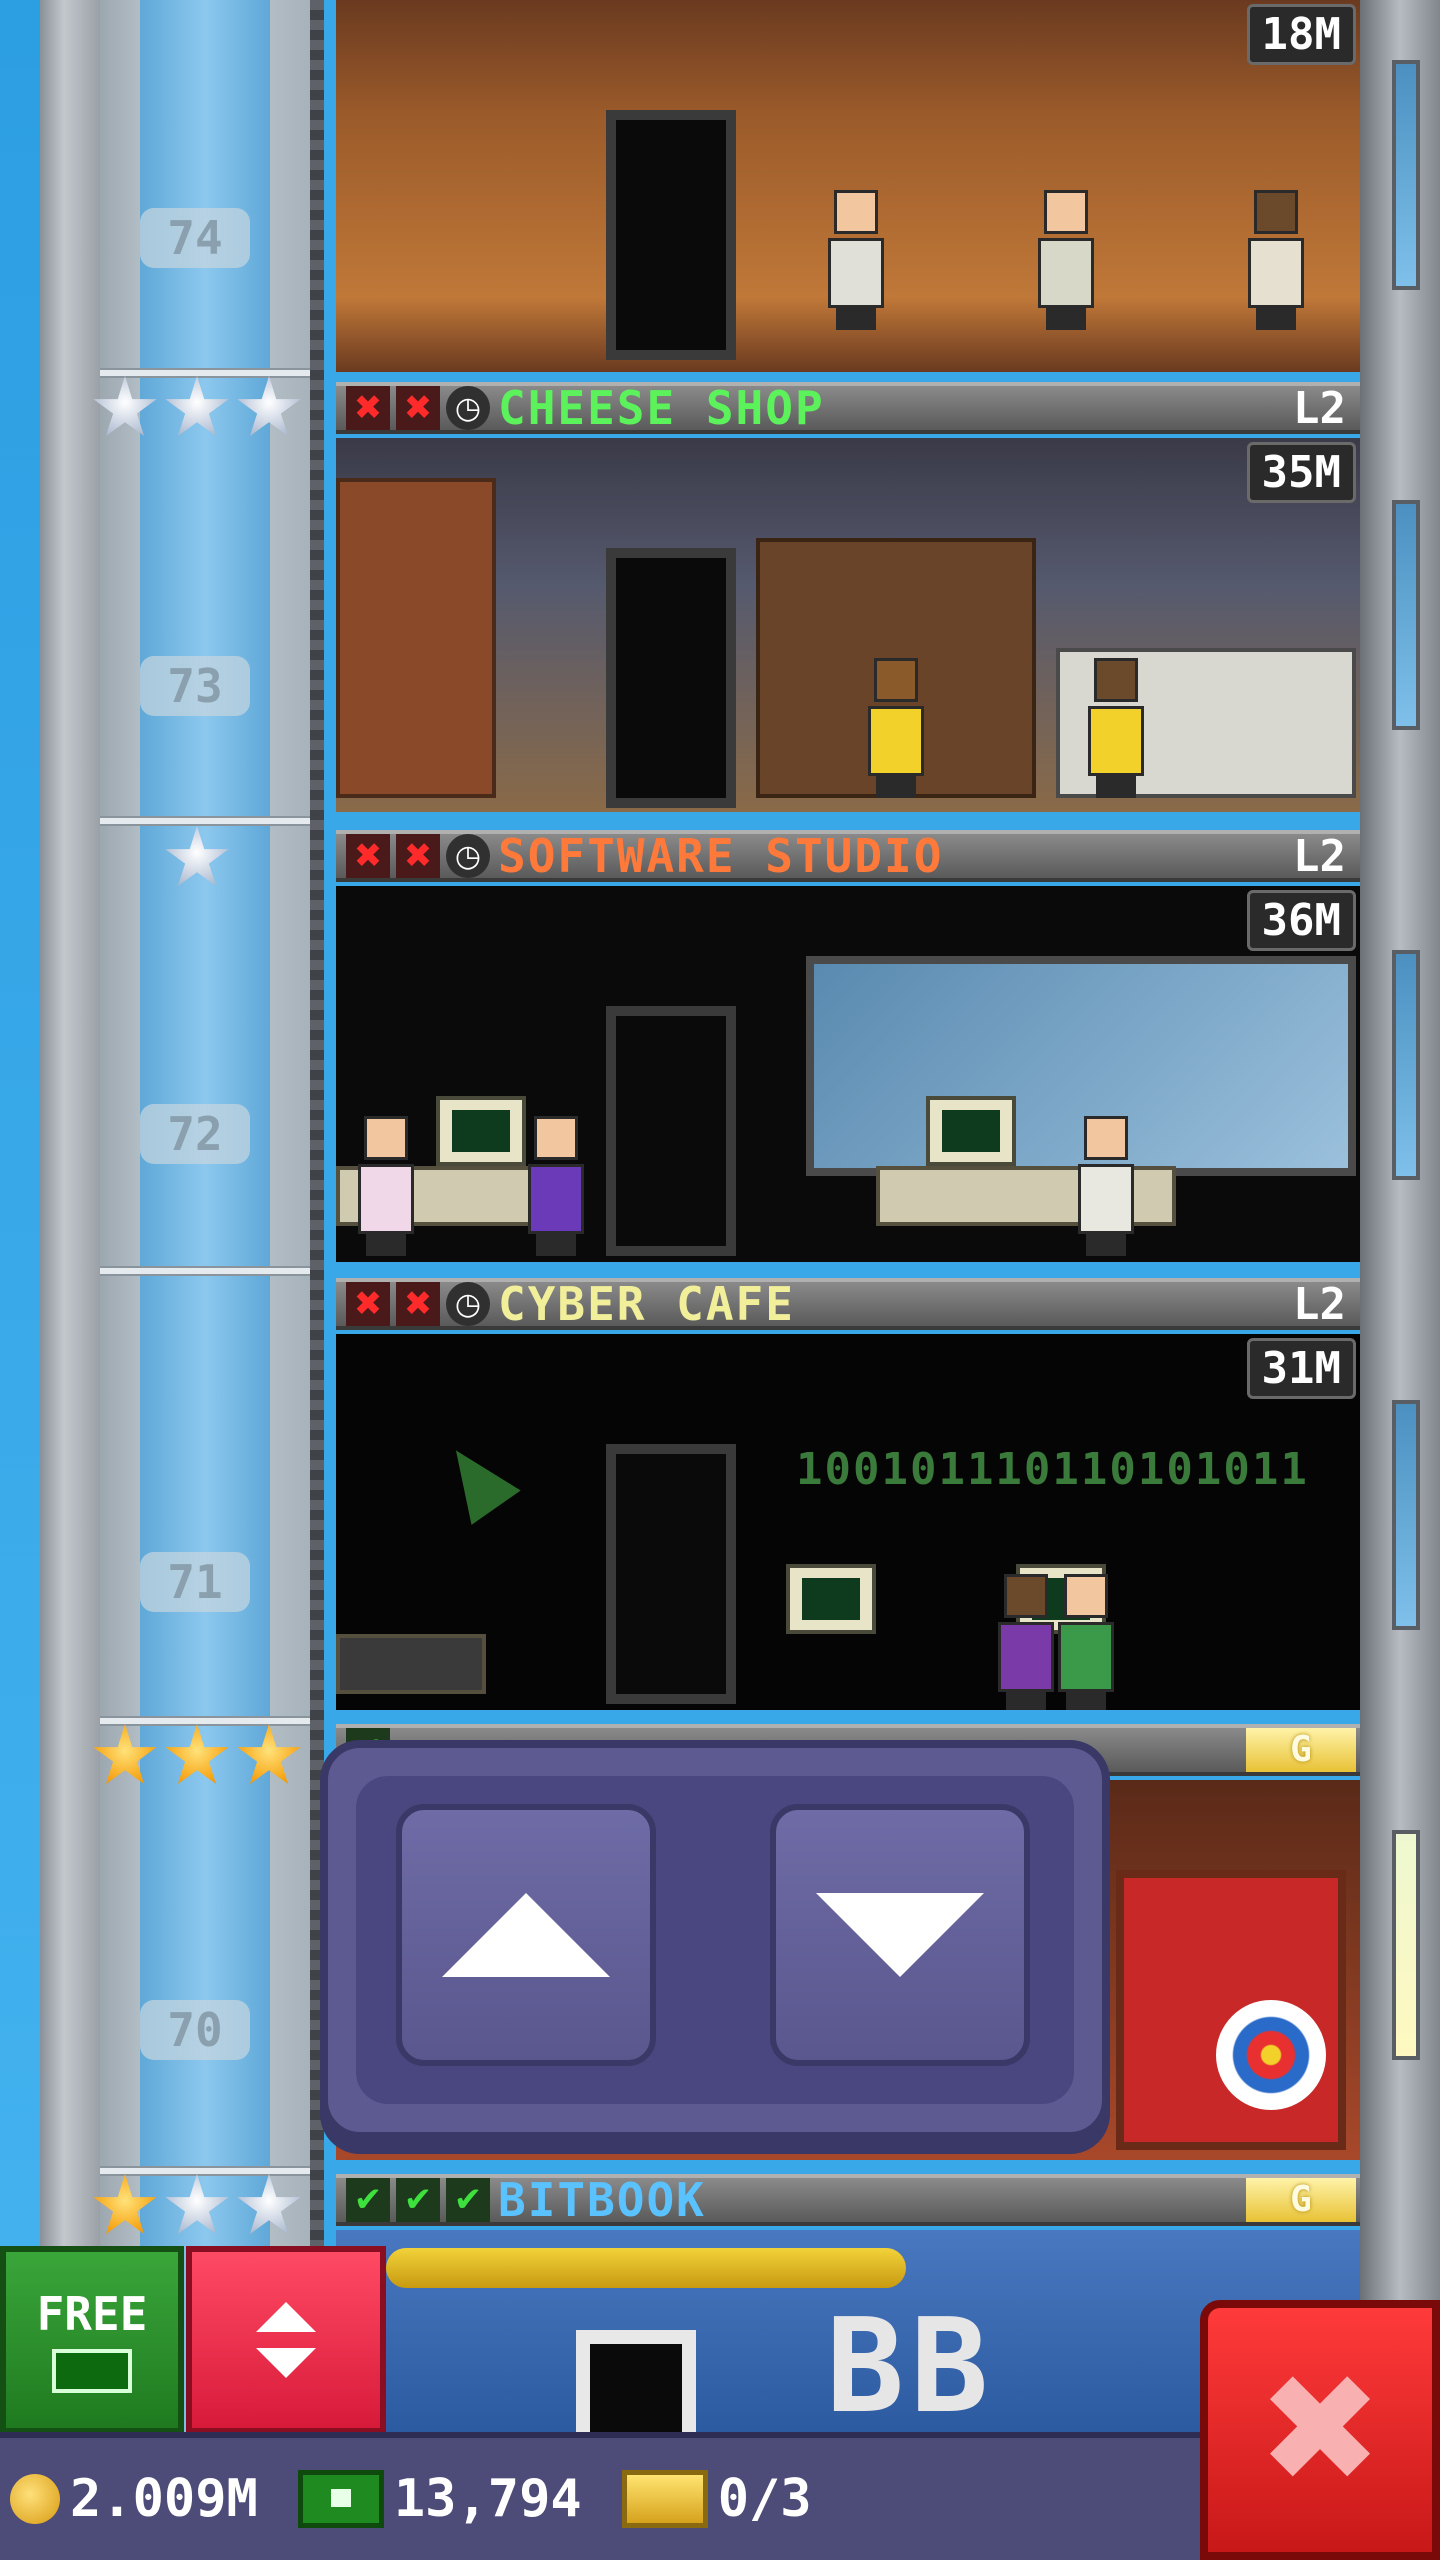  I want to click on golden-ticket-icon, so click(664, 2499).